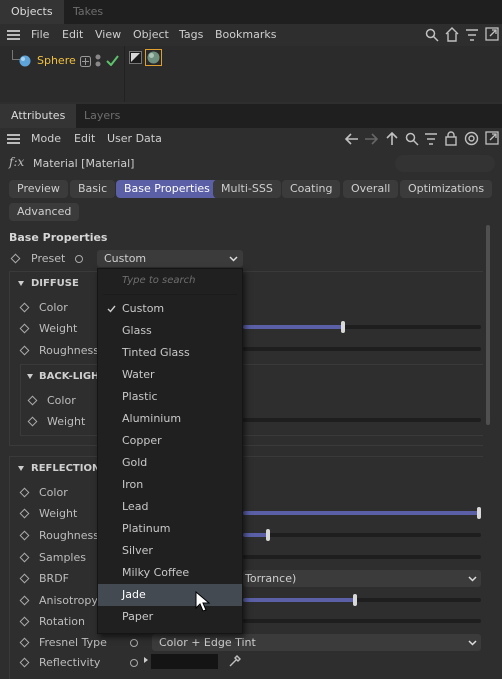 Image resolution: width=502 pixels, height=679 pixels. I want to click on menu-item-milky-coffee: Milky Coffee, so click(170, 573).